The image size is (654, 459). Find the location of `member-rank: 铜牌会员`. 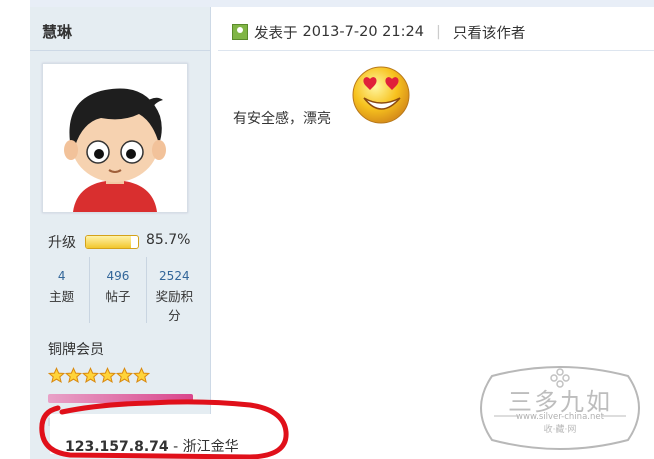

member-rank: 铜牌会员 is located at coordinates (76, 350).